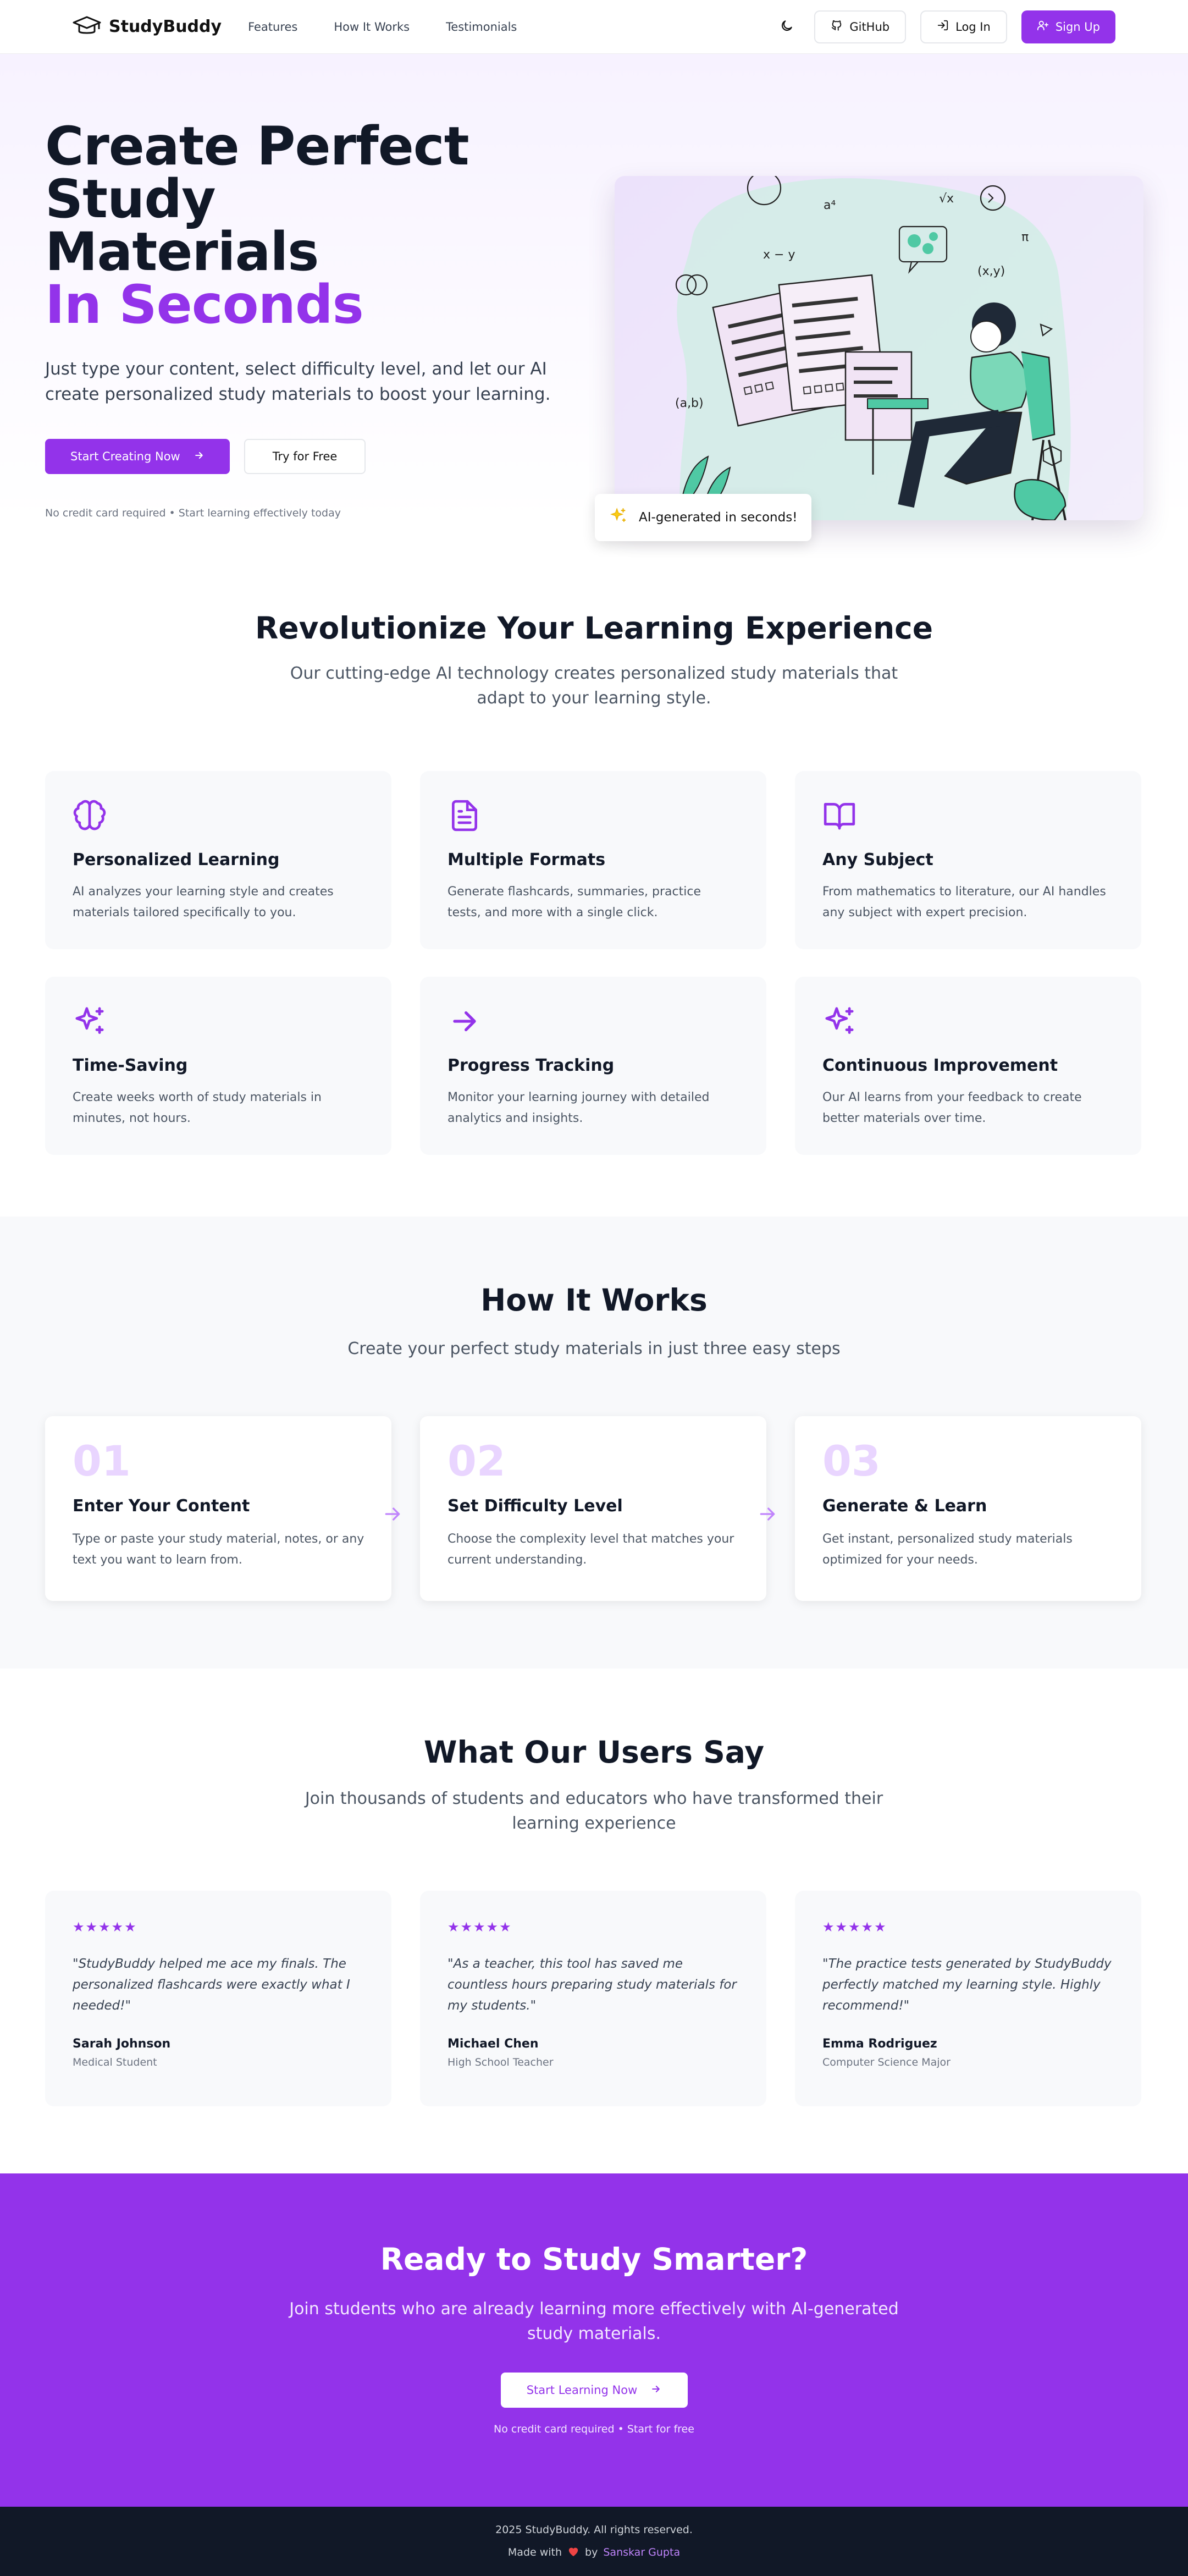 The width and height of the screenshot is (1188, 2576). I want to click on features-title: Revolutionize Your Learning Experience, so click(594, 628).